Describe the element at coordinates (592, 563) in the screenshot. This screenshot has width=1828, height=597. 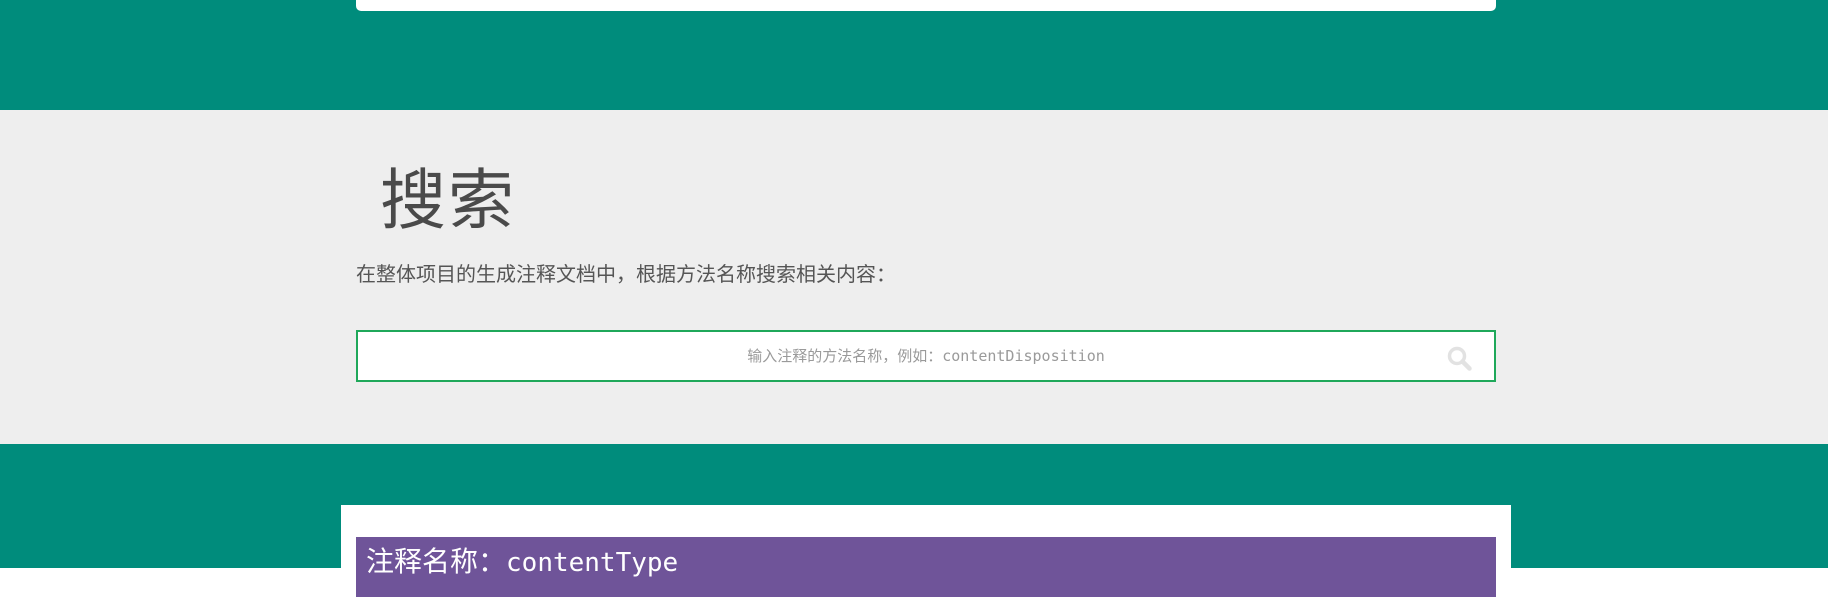
I see `result-name: contentType` at that location.